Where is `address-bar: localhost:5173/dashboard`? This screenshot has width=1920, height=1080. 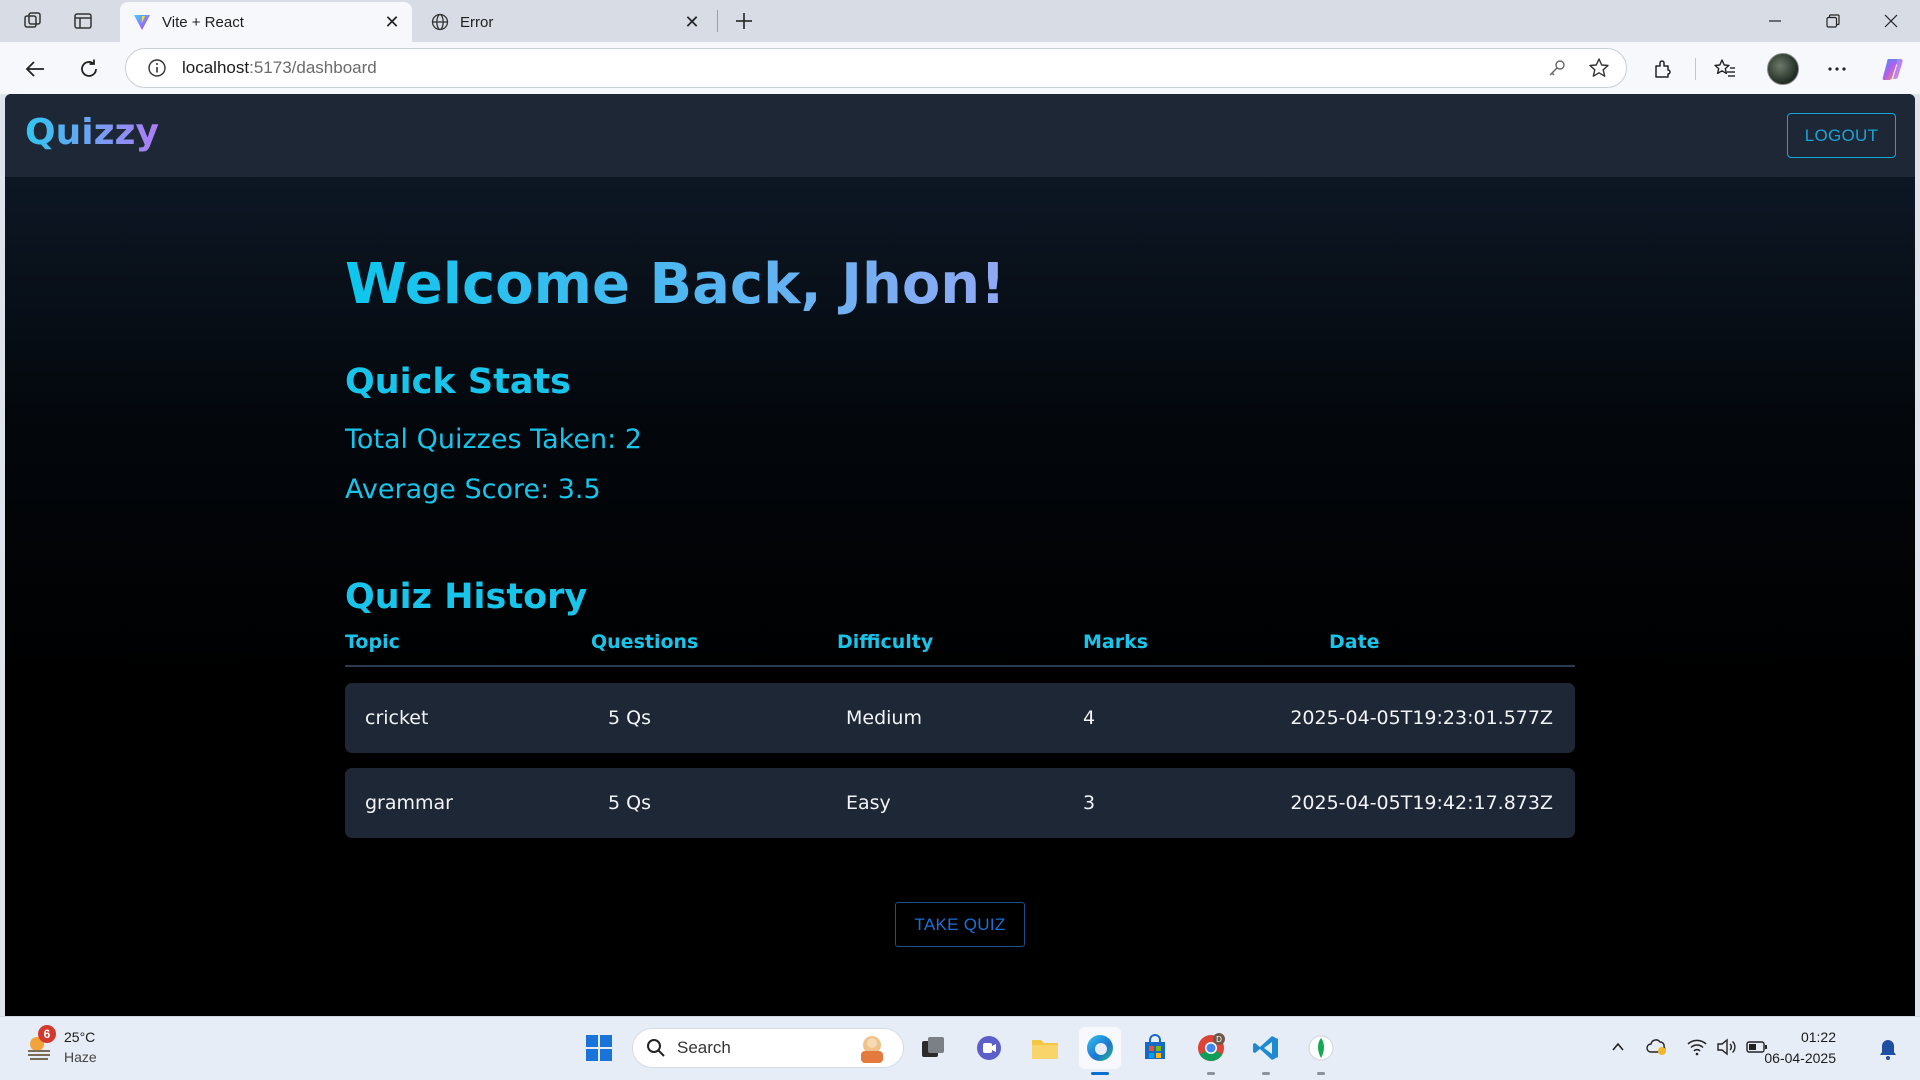
address-bar: localhost:5173/dashboard is located at coordinates (876, 68).